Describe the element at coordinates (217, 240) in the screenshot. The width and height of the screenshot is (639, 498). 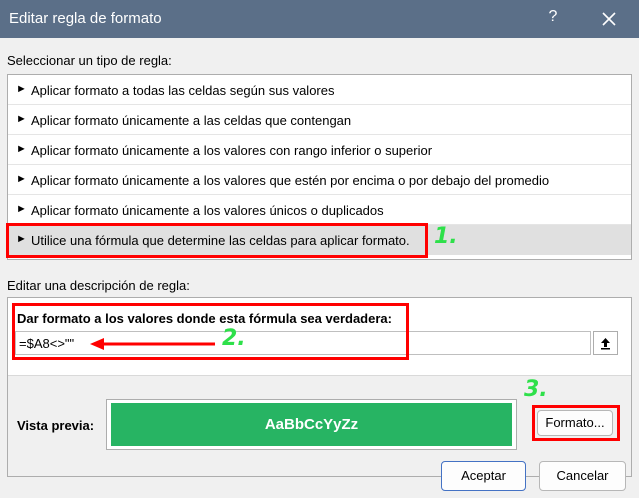
I see `annotation-box-rule` at that location.